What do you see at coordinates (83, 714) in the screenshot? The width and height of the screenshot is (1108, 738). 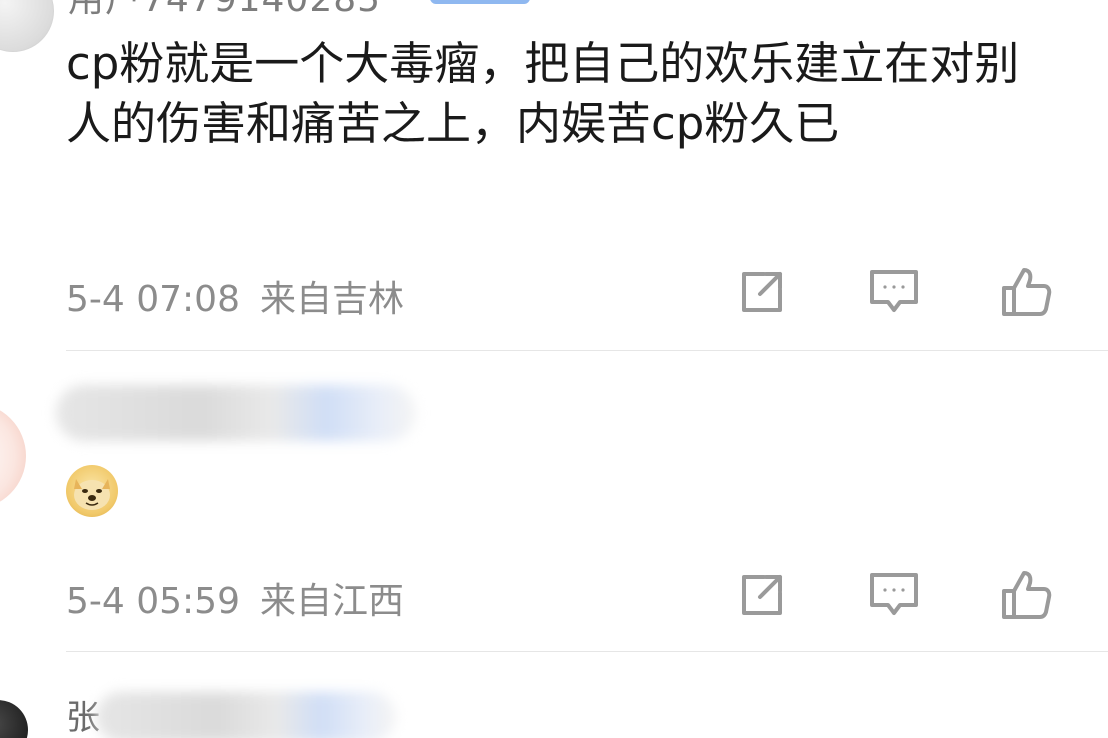 I see `comment-username-prefix: 张` at bounding box center [83, 714].